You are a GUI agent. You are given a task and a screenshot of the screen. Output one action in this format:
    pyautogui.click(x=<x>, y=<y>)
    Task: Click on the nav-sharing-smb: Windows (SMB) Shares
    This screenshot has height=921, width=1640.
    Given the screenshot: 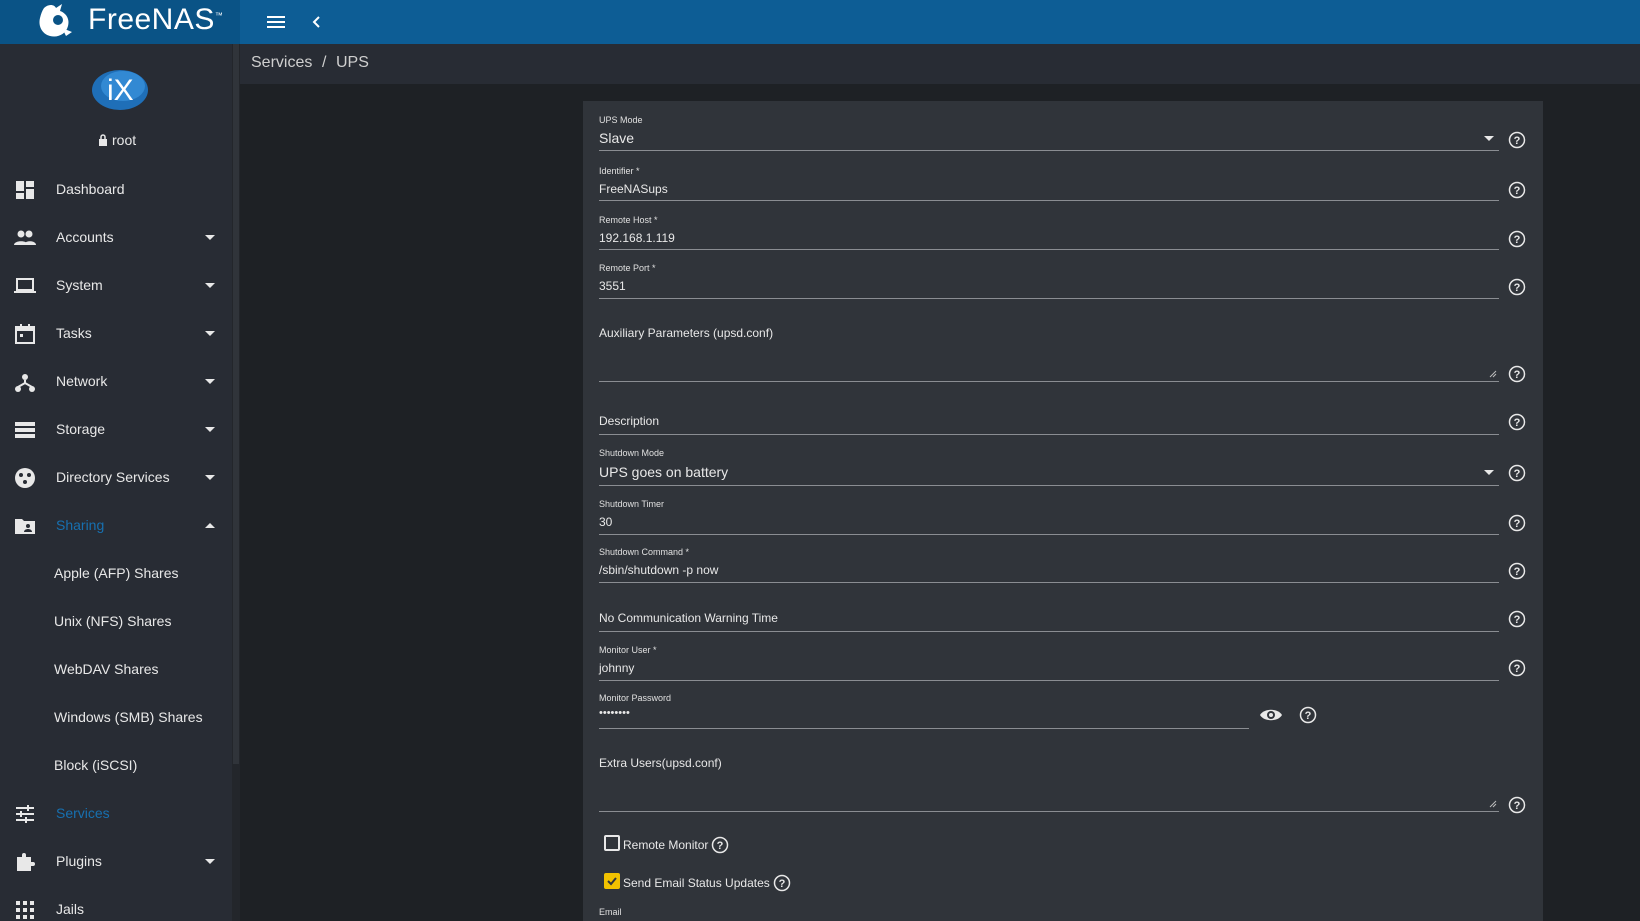 What is the action you would take?
    pyautogui.click(x=116, y=718)
    